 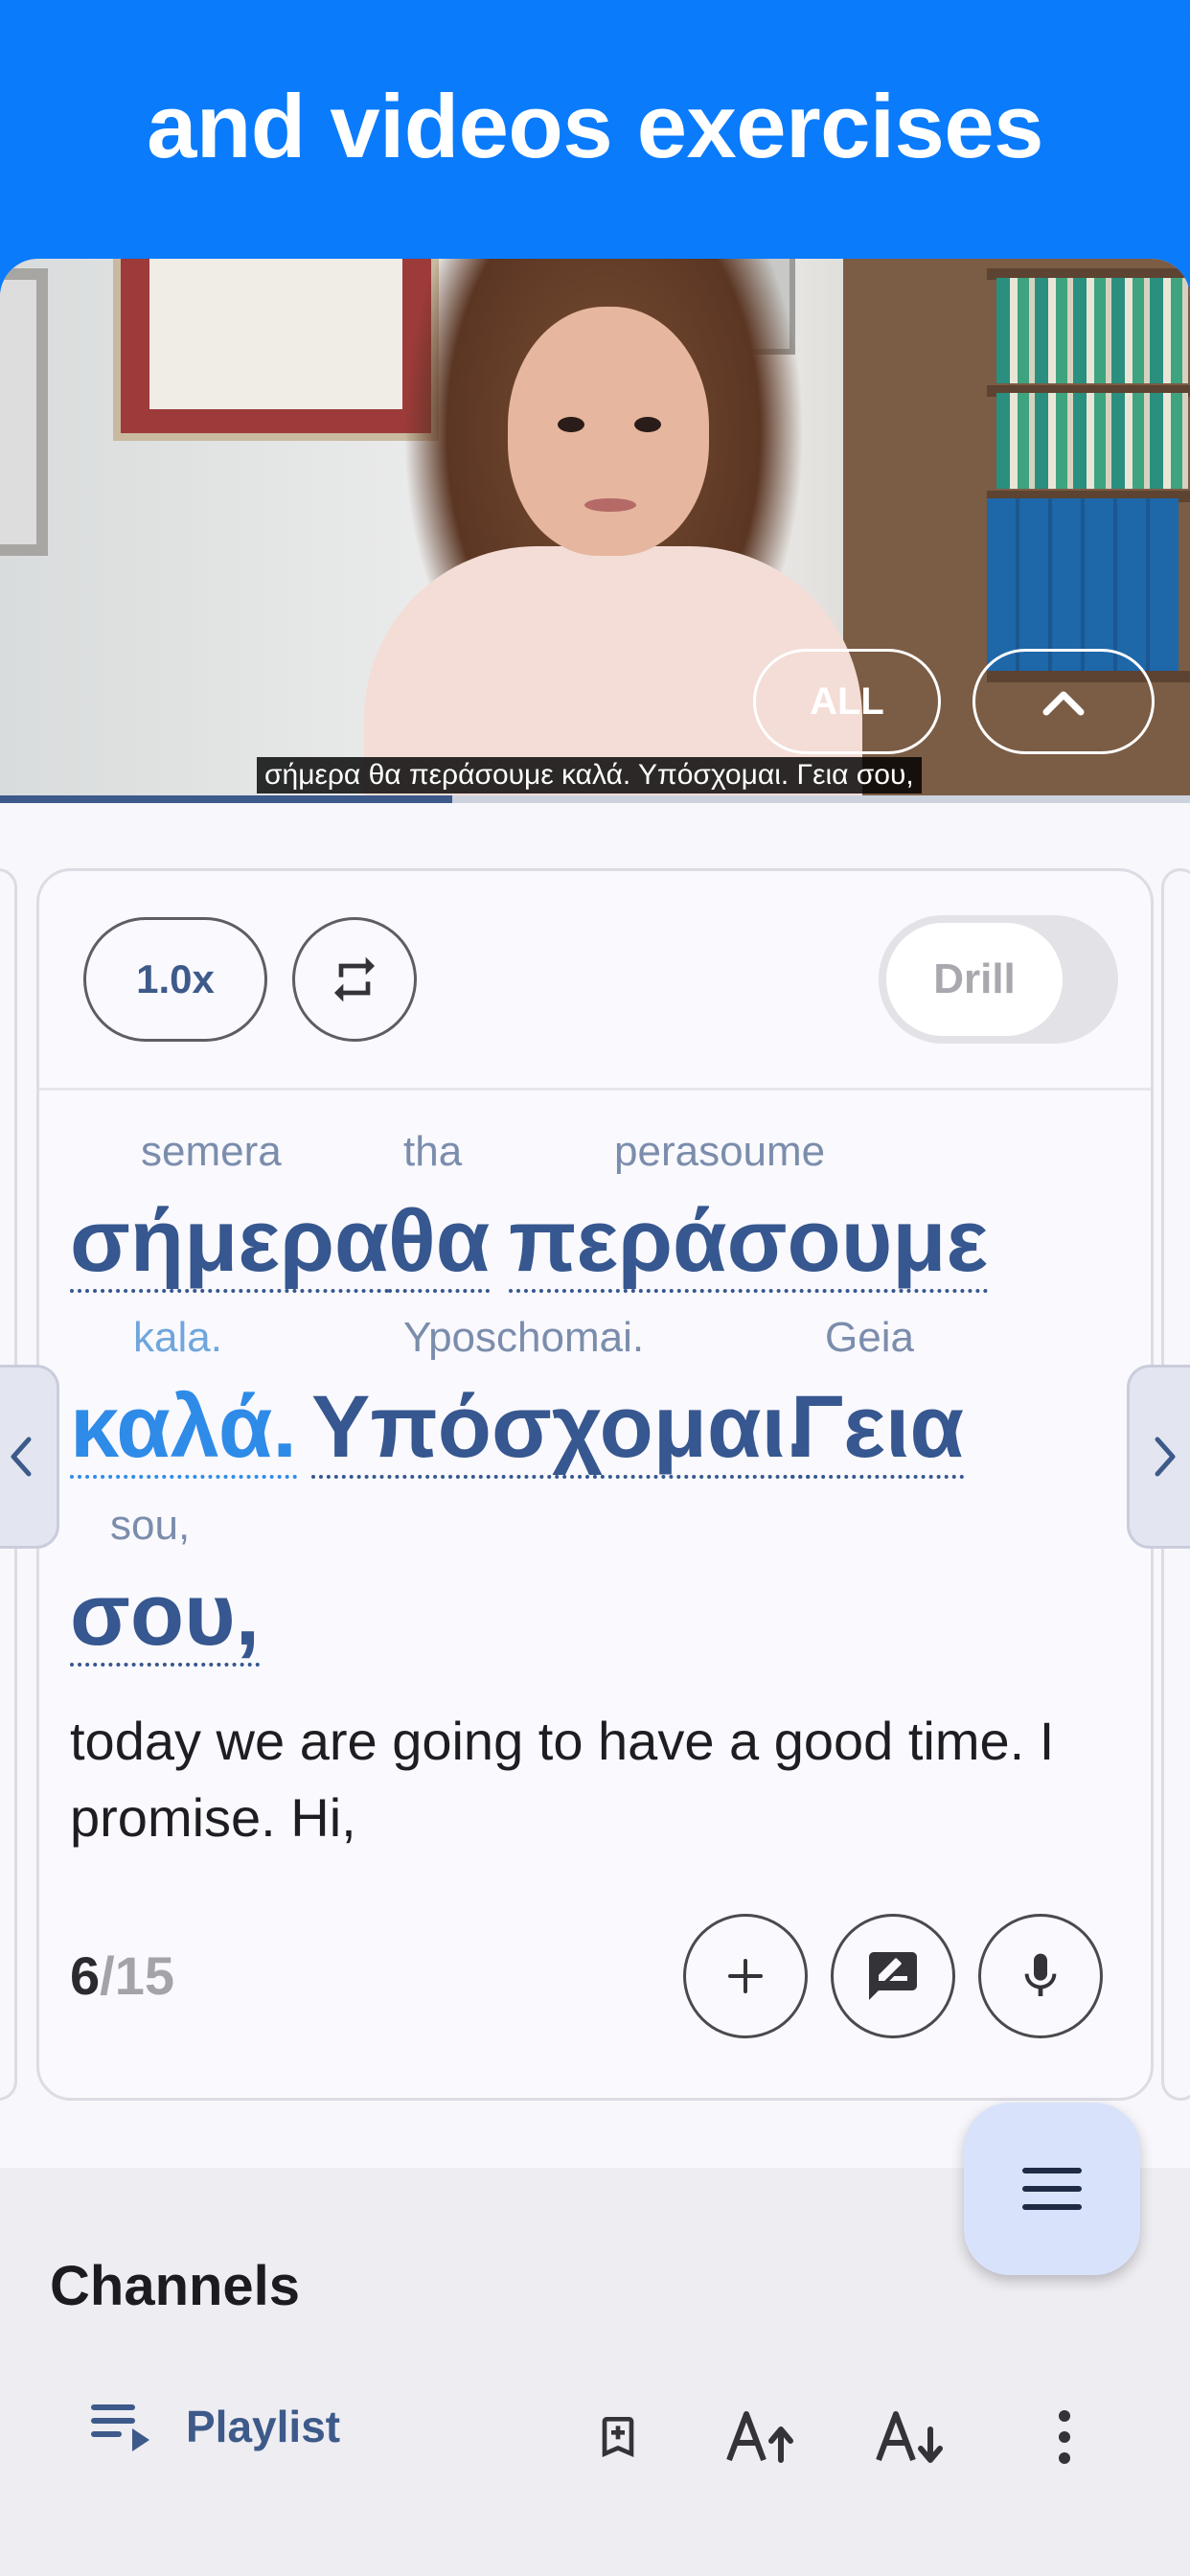 I want to click on card-divider, so click(x=595, y=1089).